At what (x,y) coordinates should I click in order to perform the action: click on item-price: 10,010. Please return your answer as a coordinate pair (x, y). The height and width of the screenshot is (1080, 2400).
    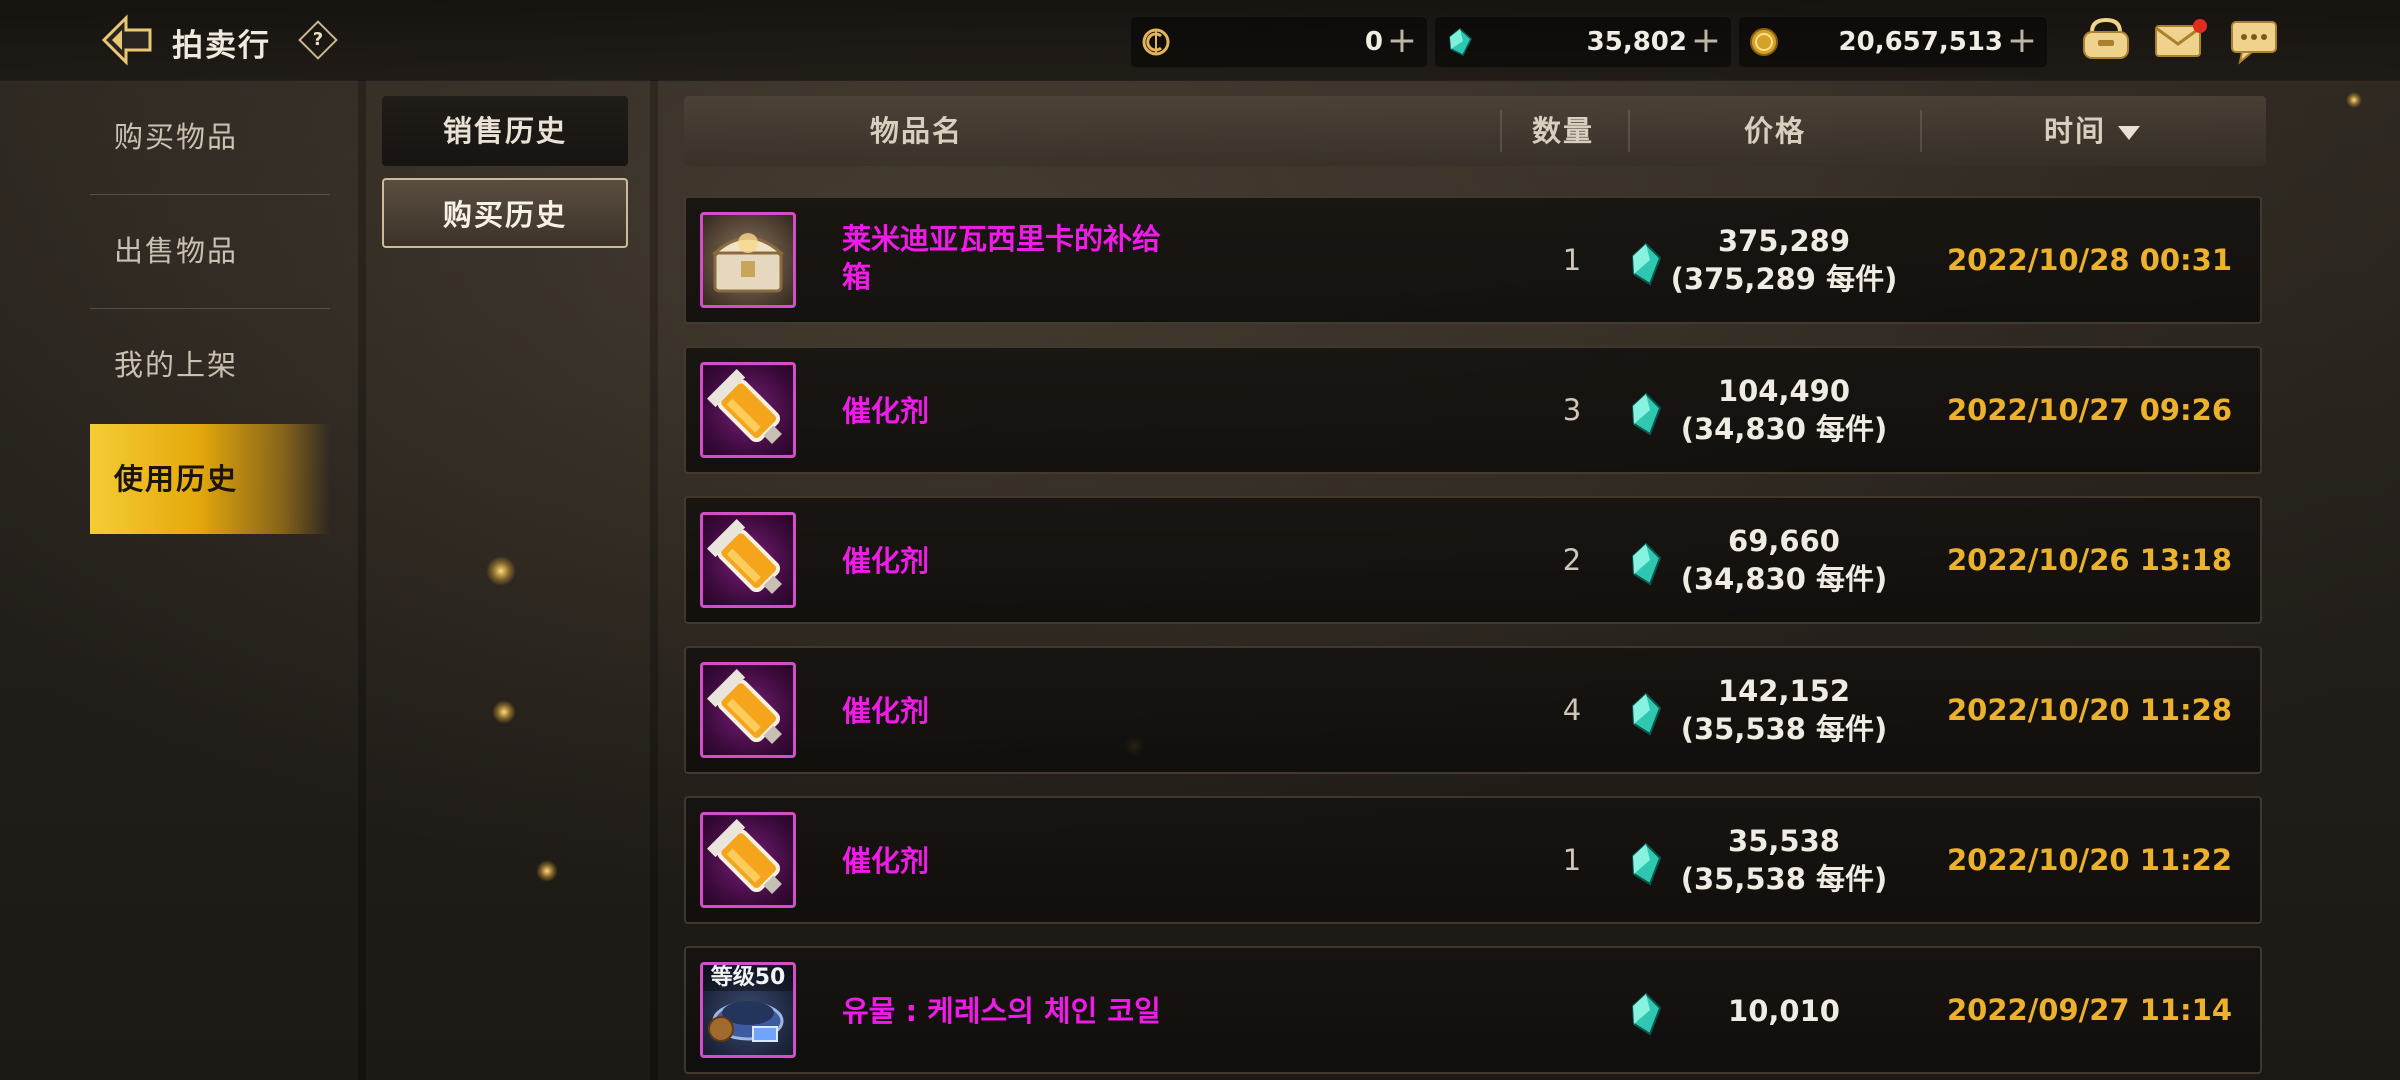
    Looking at the image, I should click on (1784, 1011).